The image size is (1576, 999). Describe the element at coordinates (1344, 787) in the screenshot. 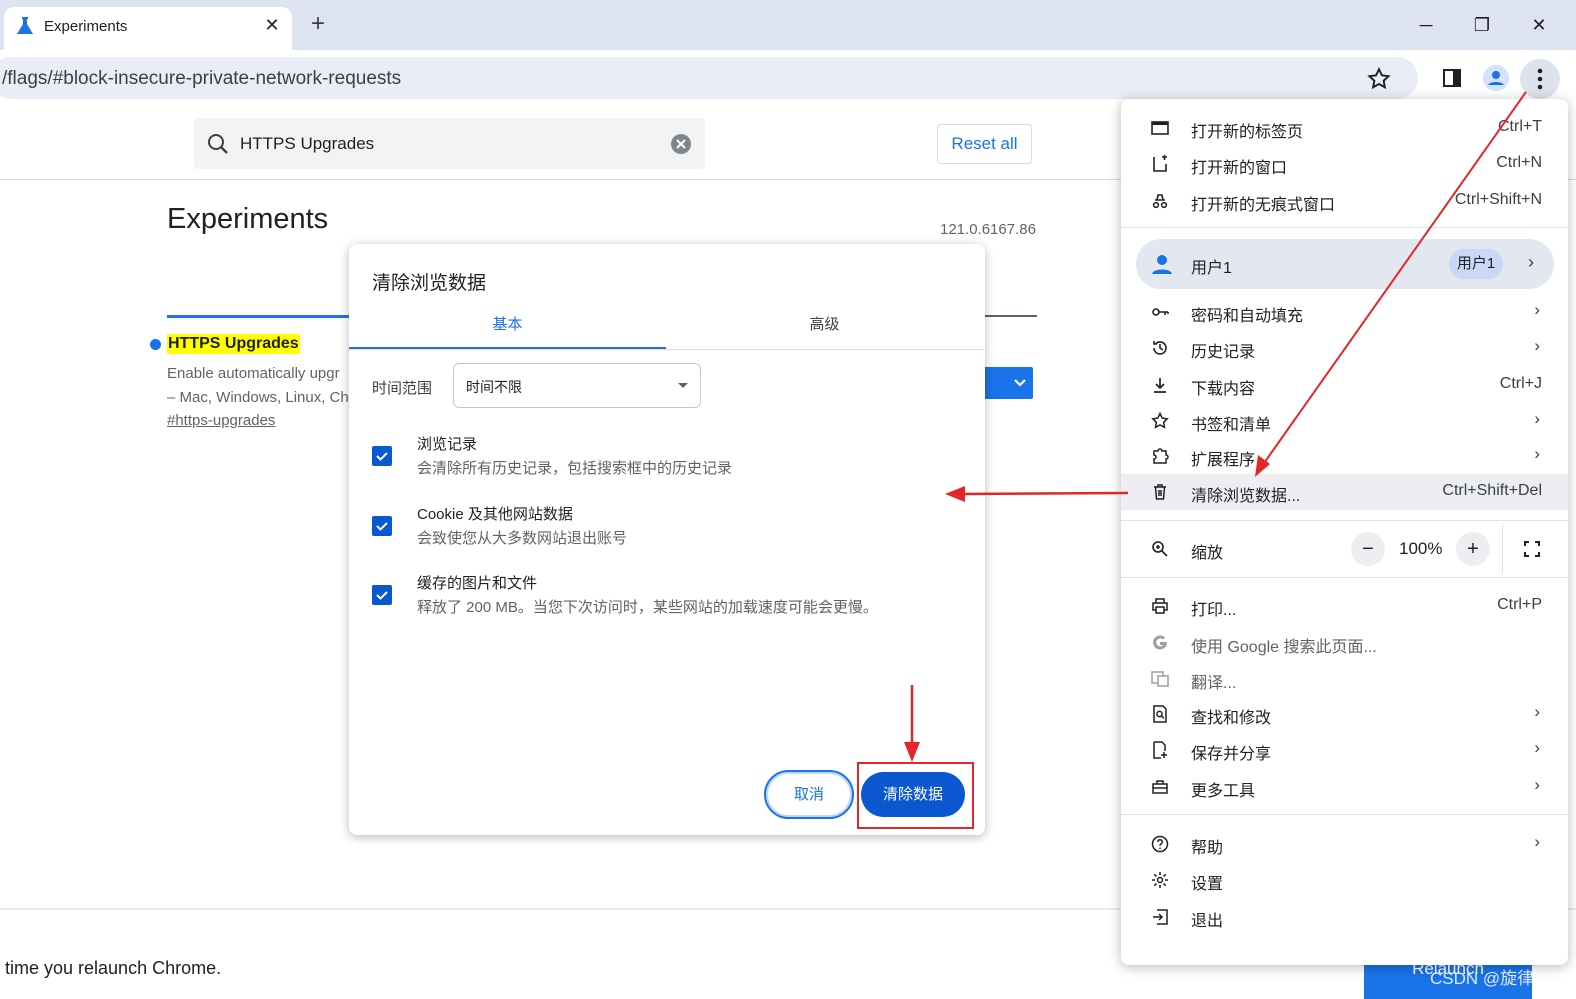

I see `menu-item-more-tools: 更多工具 ›` at that location.